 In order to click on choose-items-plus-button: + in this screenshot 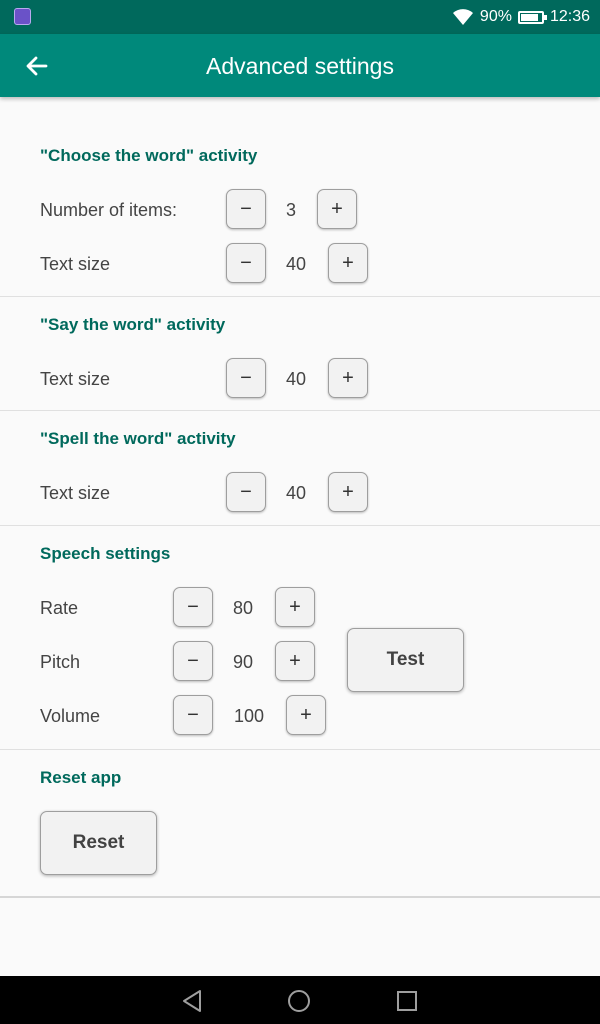, I will do `click(337, 209)`.